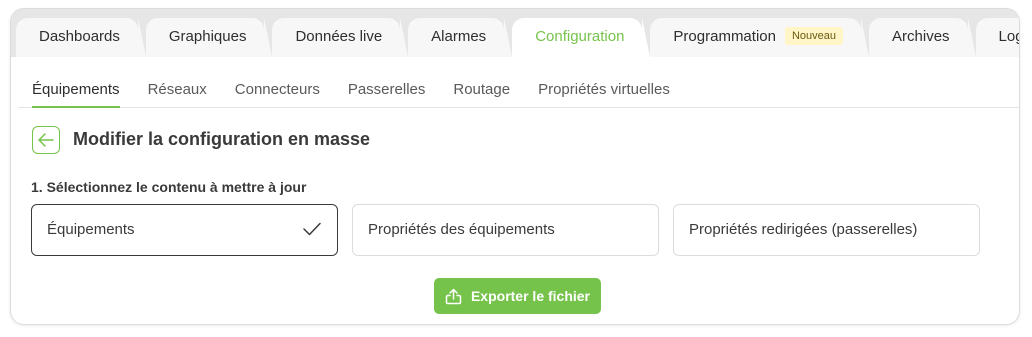 This screenshot has width=1032, height=337. What do you see at coordinates (453, 296) in the screenshot?
I see `upload-icon` at bounding box center [453, 296].